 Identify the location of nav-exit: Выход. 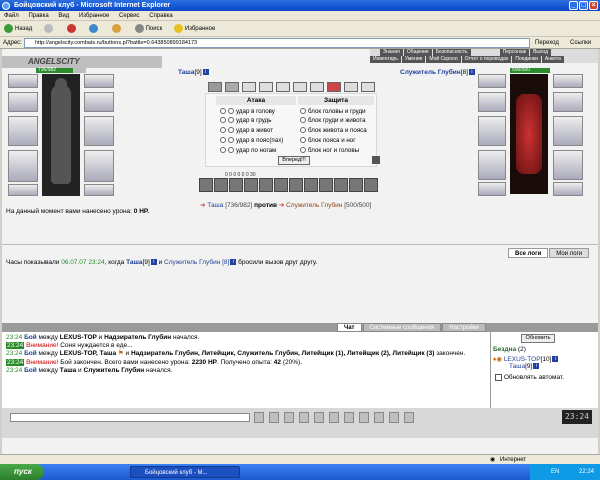
(541, 52).